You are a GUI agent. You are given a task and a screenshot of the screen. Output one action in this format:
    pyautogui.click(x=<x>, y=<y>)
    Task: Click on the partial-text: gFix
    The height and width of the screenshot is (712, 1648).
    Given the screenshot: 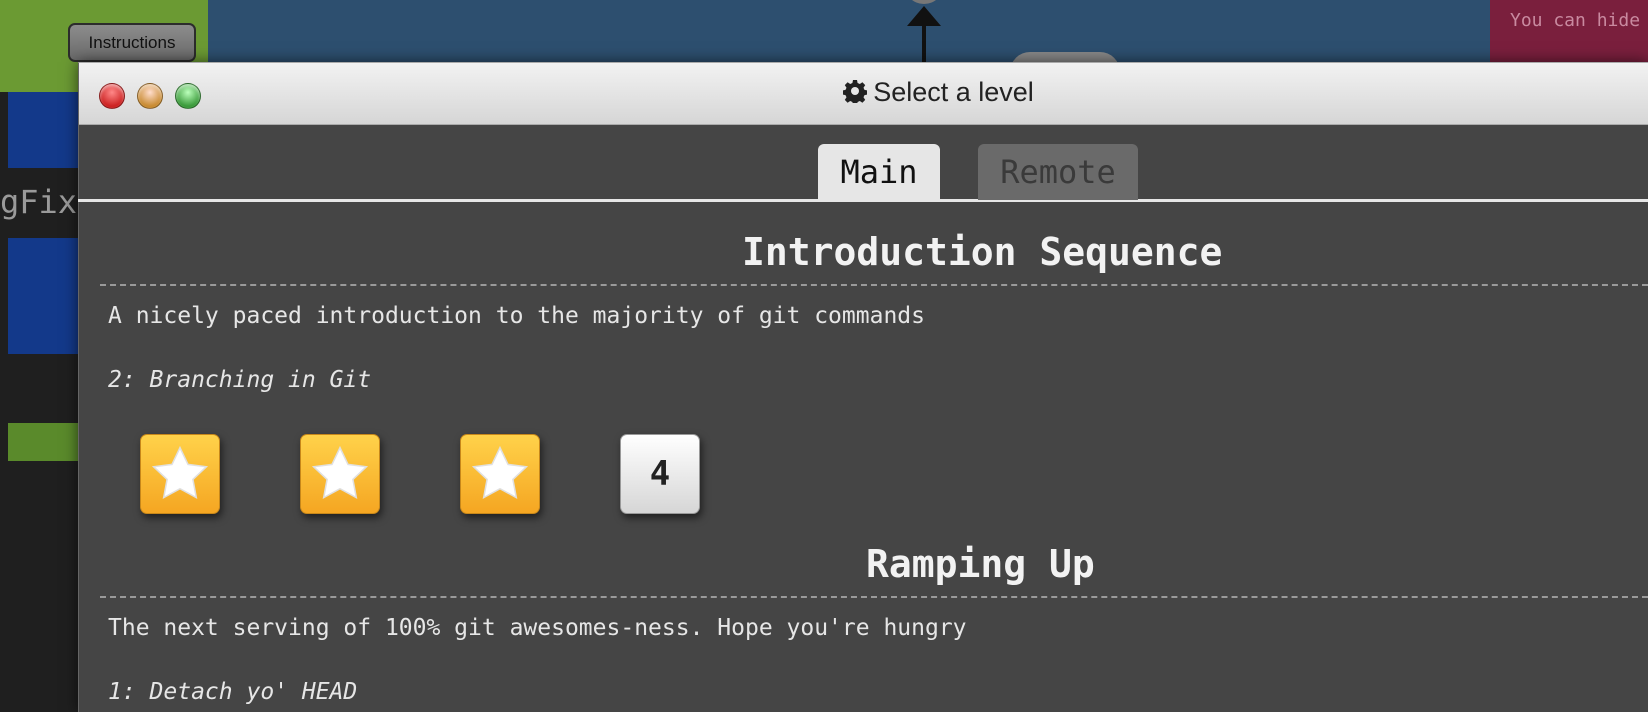 What is the action you would take?
    pyautogui.click(x=39, y=202)
    